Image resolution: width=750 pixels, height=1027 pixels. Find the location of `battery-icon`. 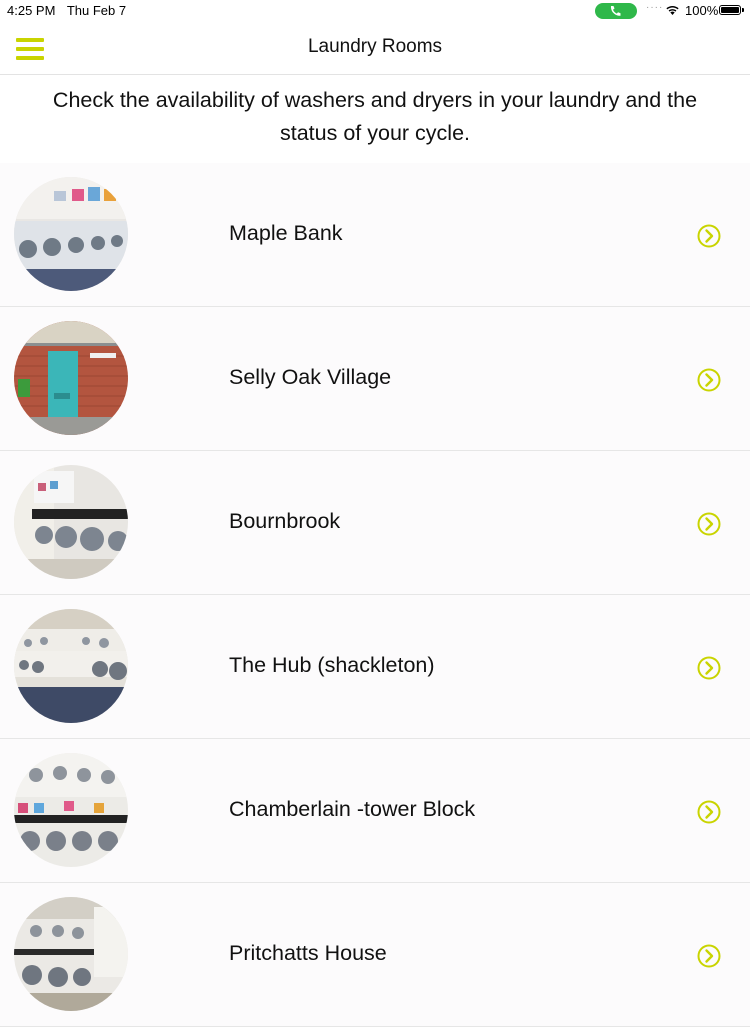

battery-icon is located at coordinates (730, 10).